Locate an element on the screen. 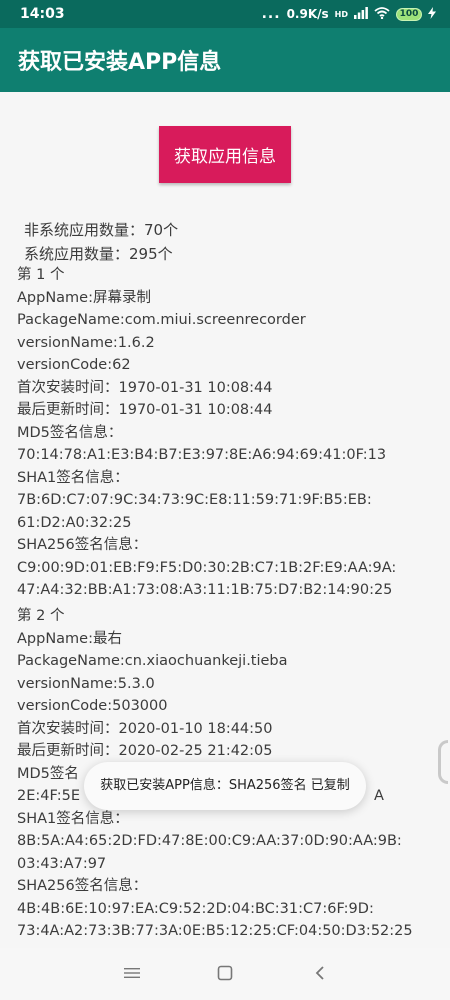  navigation-bar is located at coordinates (225, 974).